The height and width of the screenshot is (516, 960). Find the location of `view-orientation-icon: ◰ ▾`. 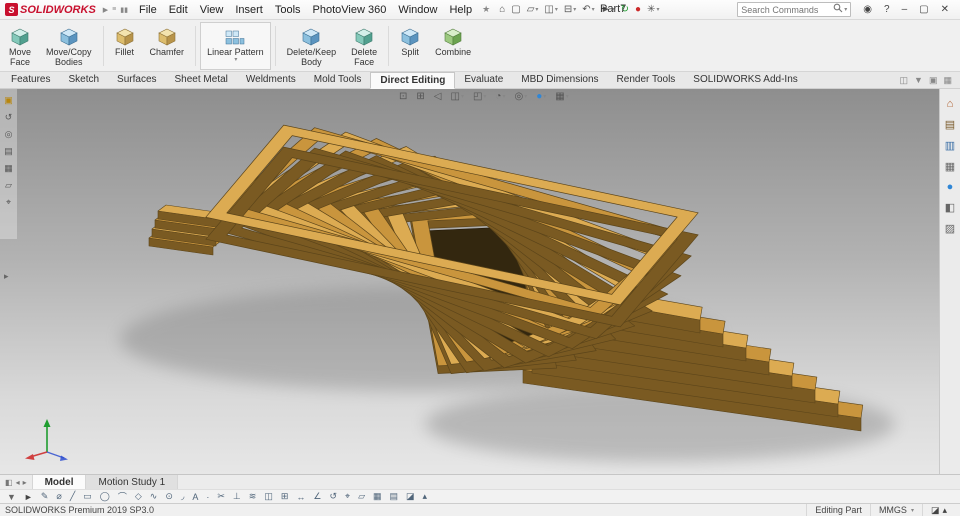

view-orientation-icon: ◰ ▾ is located at coordinates (479, 96).